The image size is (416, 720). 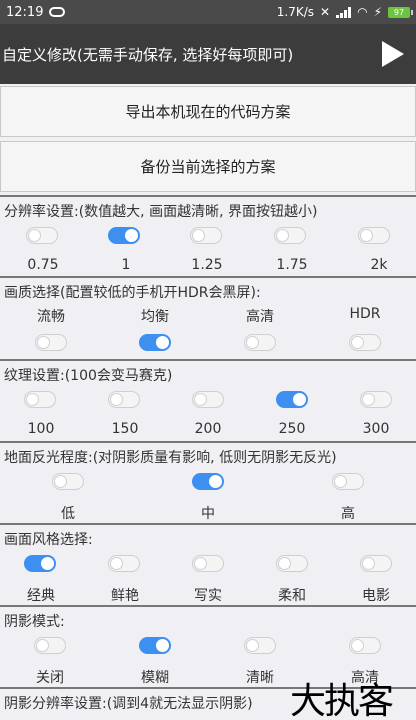 I want to click on style-label: 鲜艳, so click(x=125, y=596).